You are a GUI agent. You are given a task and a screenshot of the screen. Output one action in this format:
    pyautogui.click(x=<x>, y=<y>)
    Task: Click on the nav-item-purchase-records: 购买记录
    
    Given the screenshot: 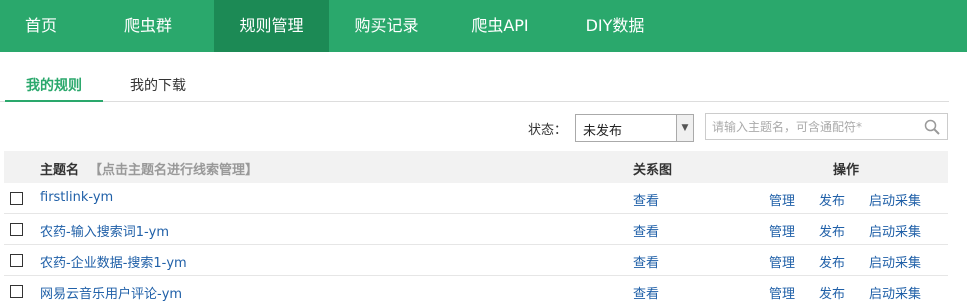 What is the action you would take?
    pyautogui.click(x=386, y=26)
    